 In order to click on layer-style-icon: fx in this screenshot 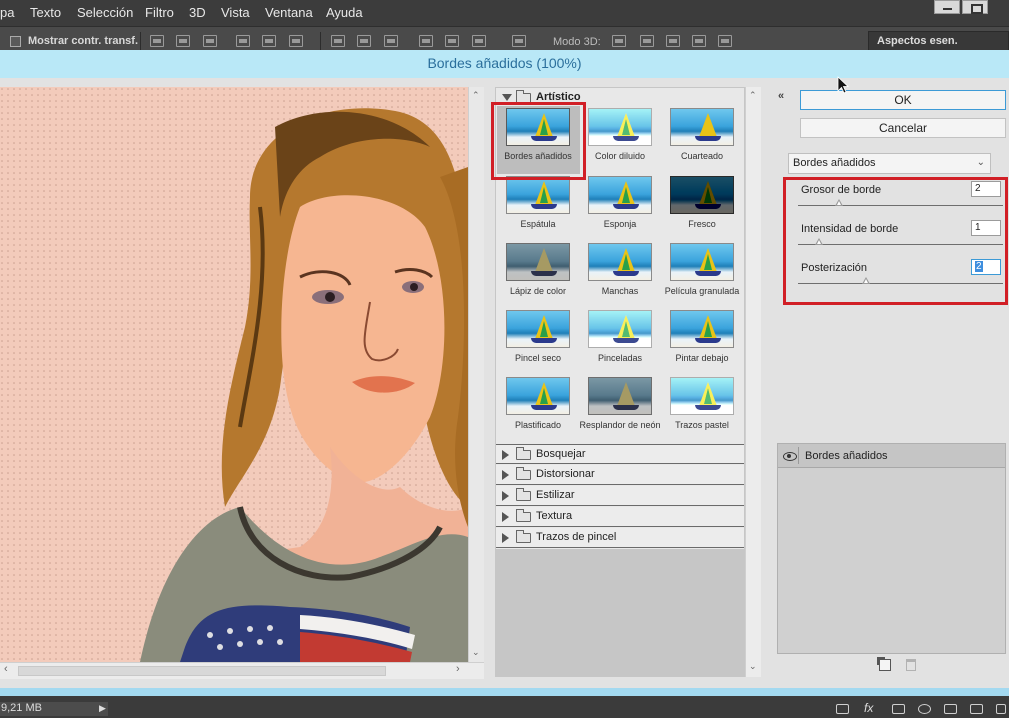, I will do `click(868, 708)`.